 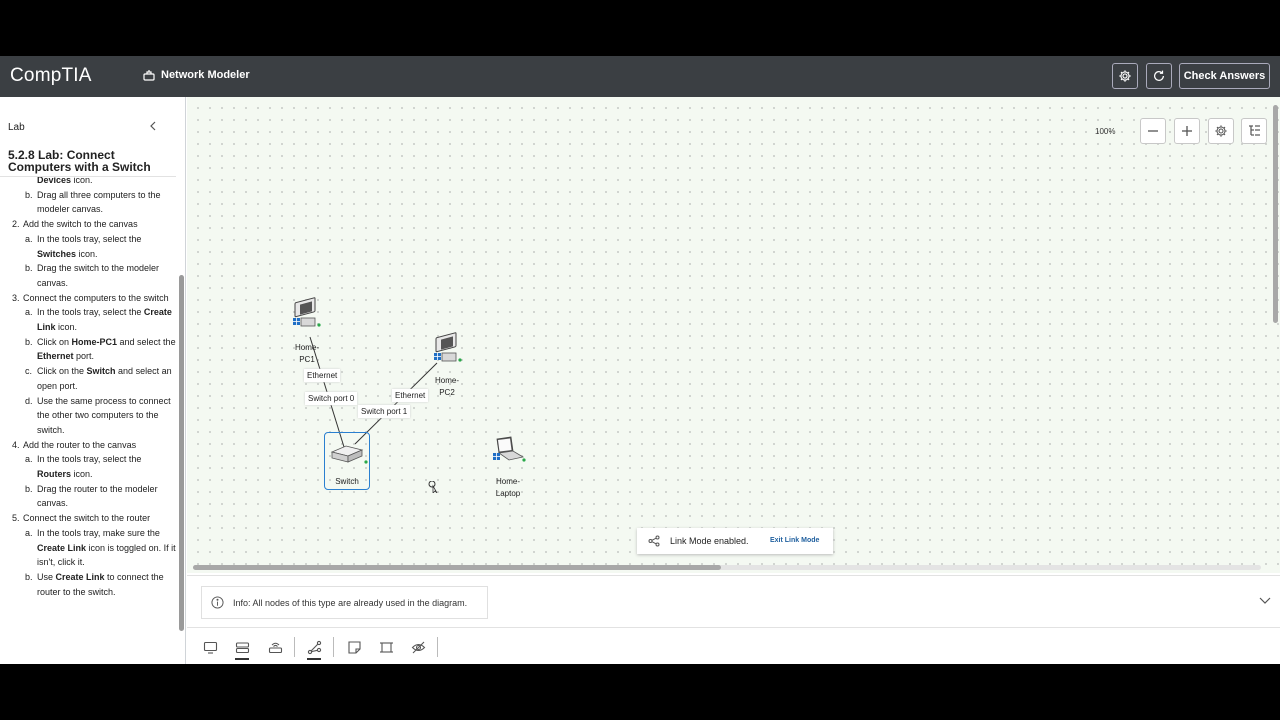 What do you see at coordinates (447, 392) in the screenshot?
I see `pc2-label-line2: PC2` at bounding box center [447, 392].